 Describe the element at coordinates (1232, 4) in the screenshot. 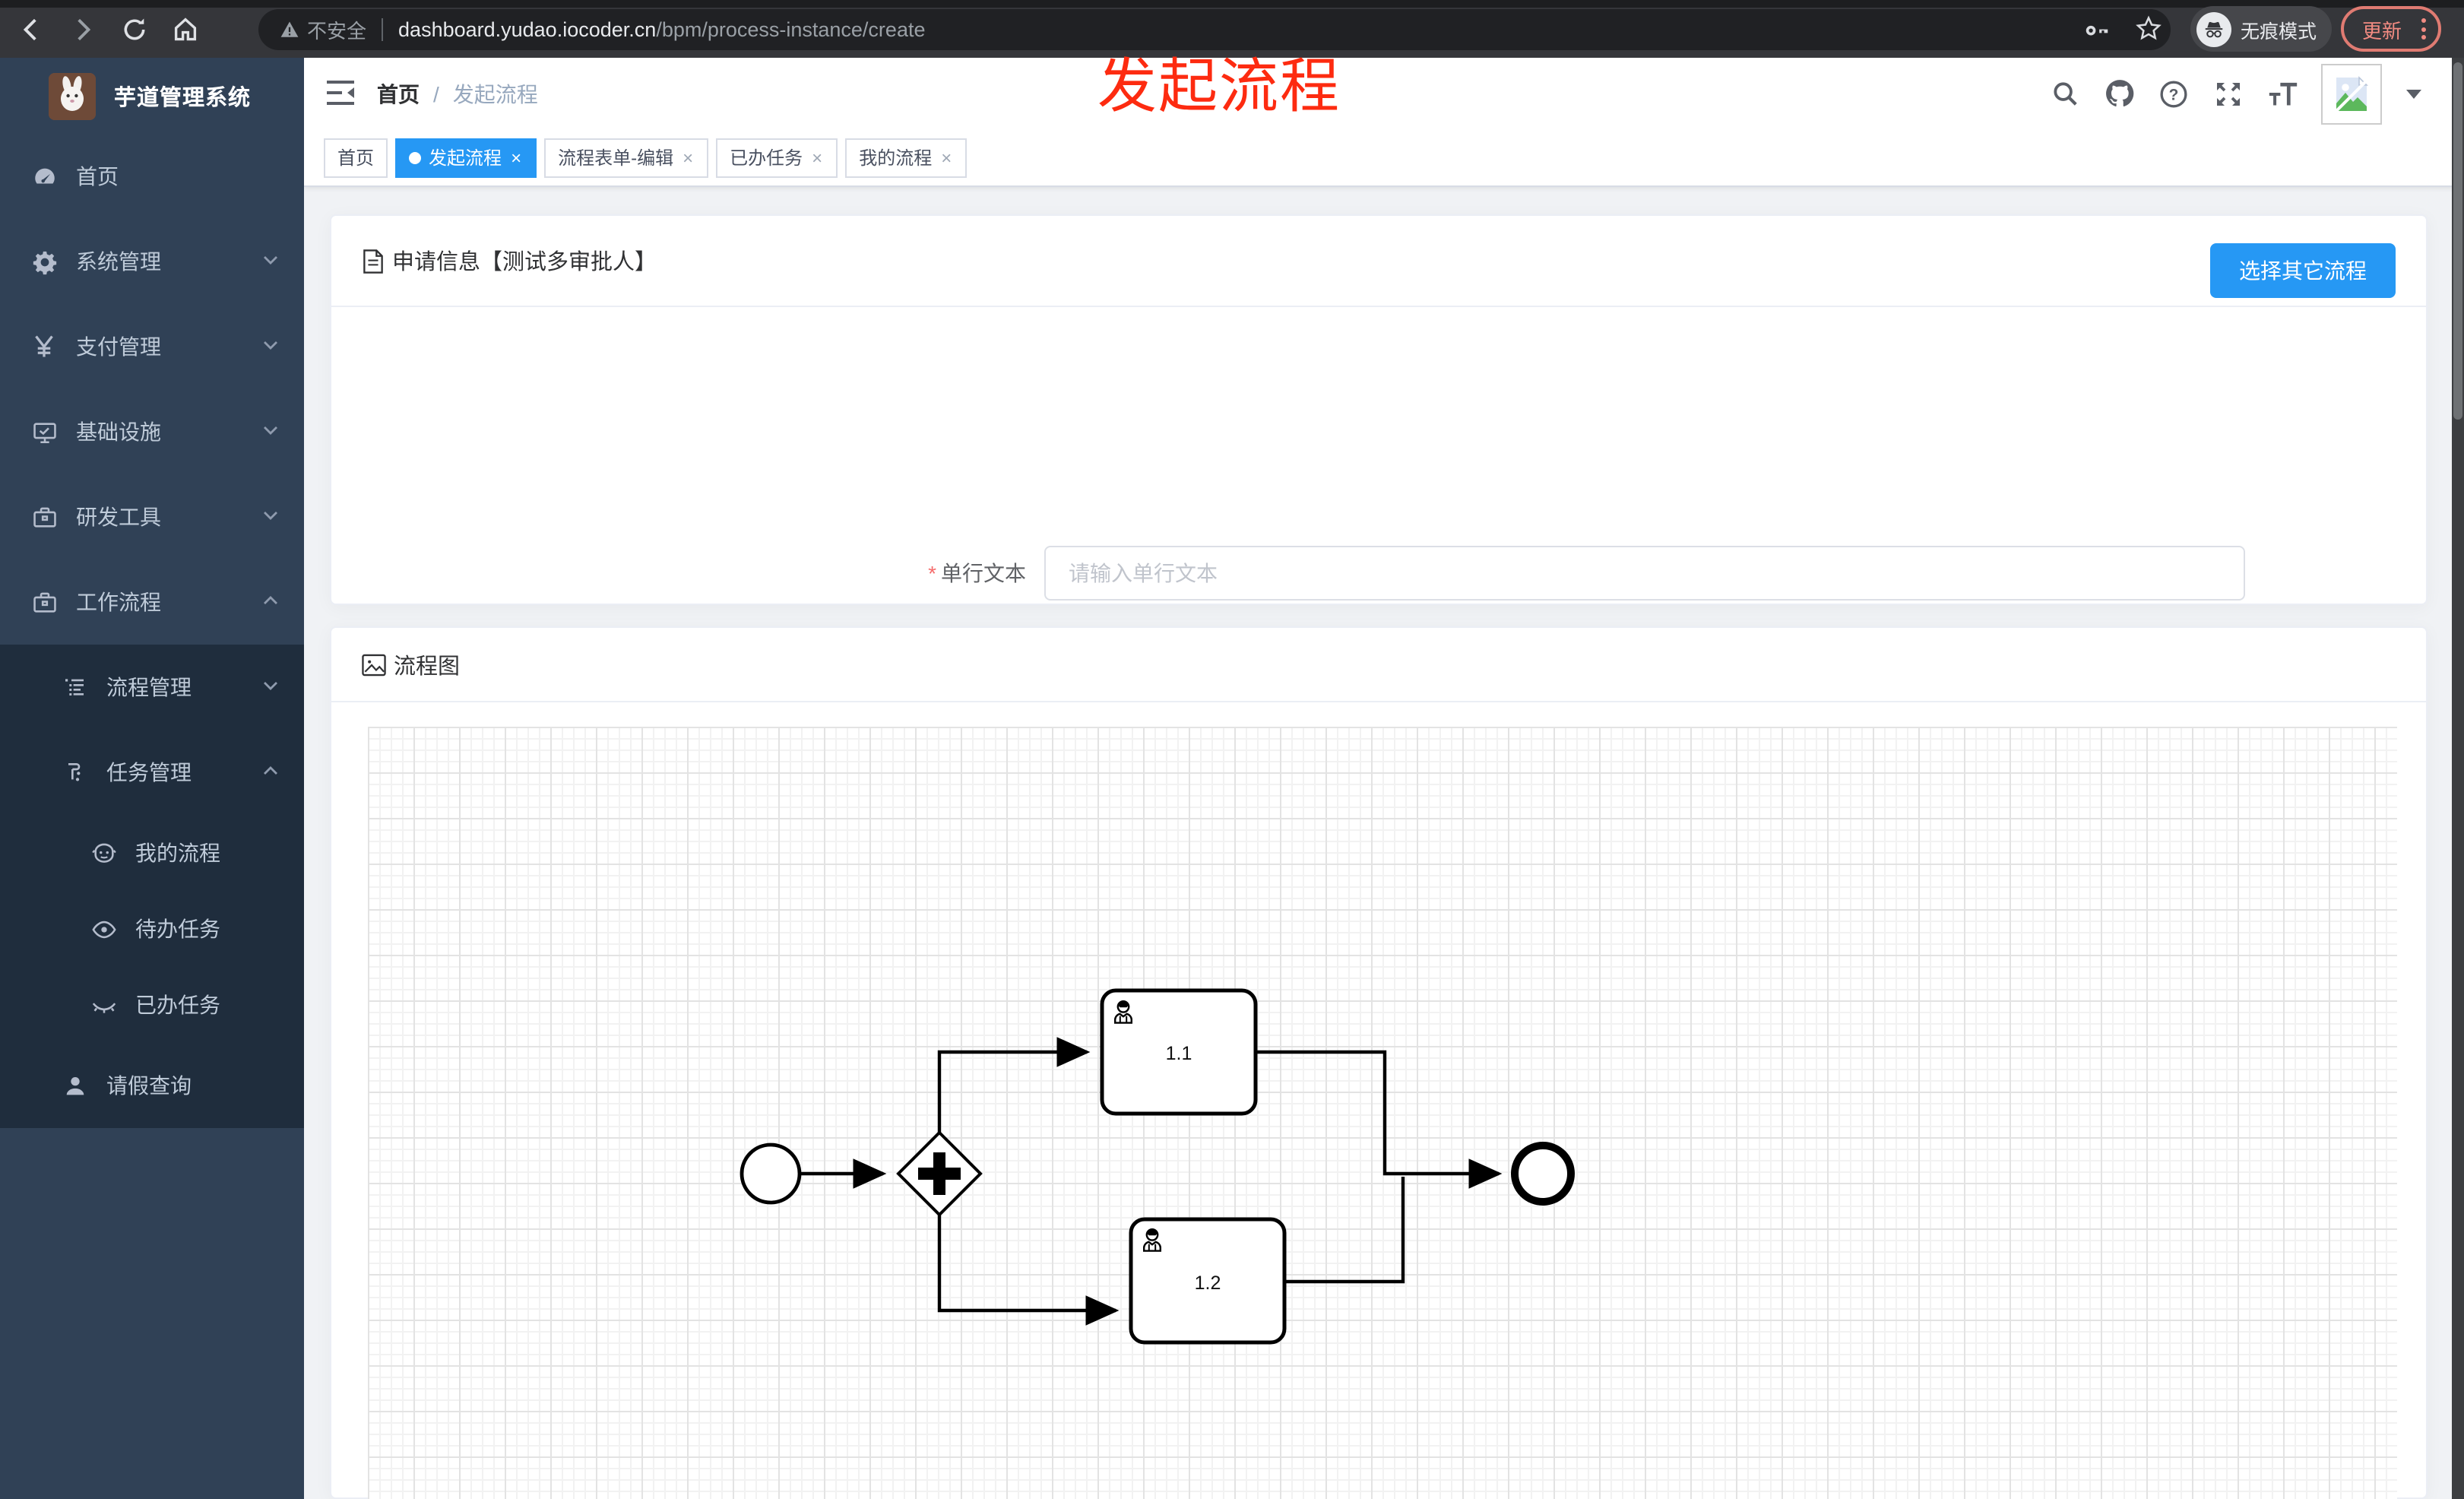

I see `browser-tabstrip` at that location.